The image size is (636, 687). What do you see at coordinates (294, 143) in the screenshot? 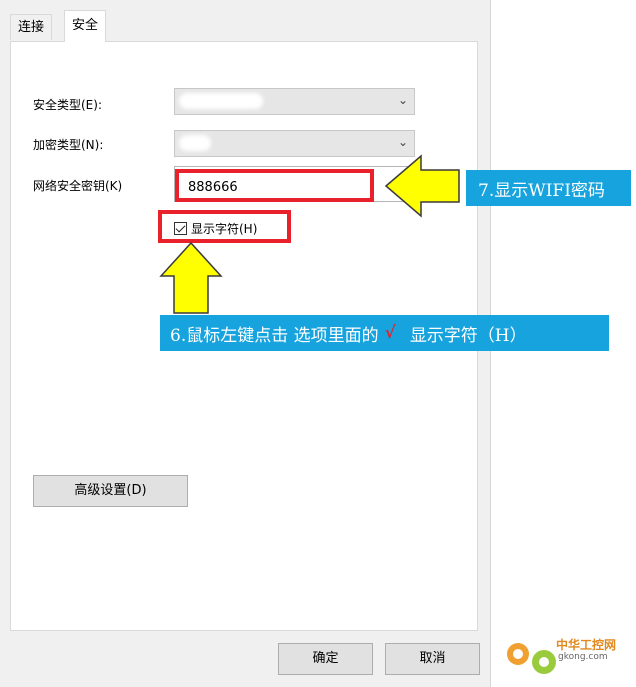
I see `encryption-type-dropdown: ⌄` at bounding box center [294, 143].